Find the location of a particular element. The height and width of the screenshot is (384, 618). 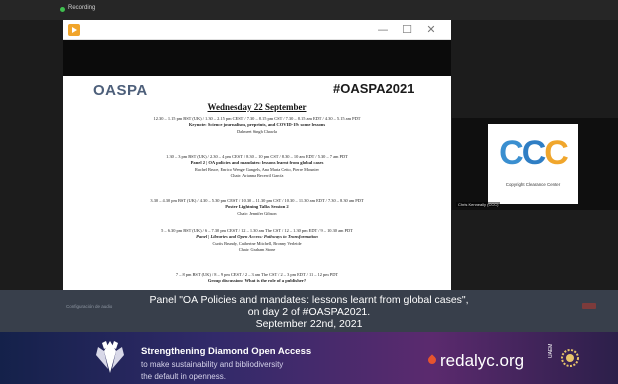

banner-title: Strengthening Diamond Open Access is located at coordinates (226, 351).